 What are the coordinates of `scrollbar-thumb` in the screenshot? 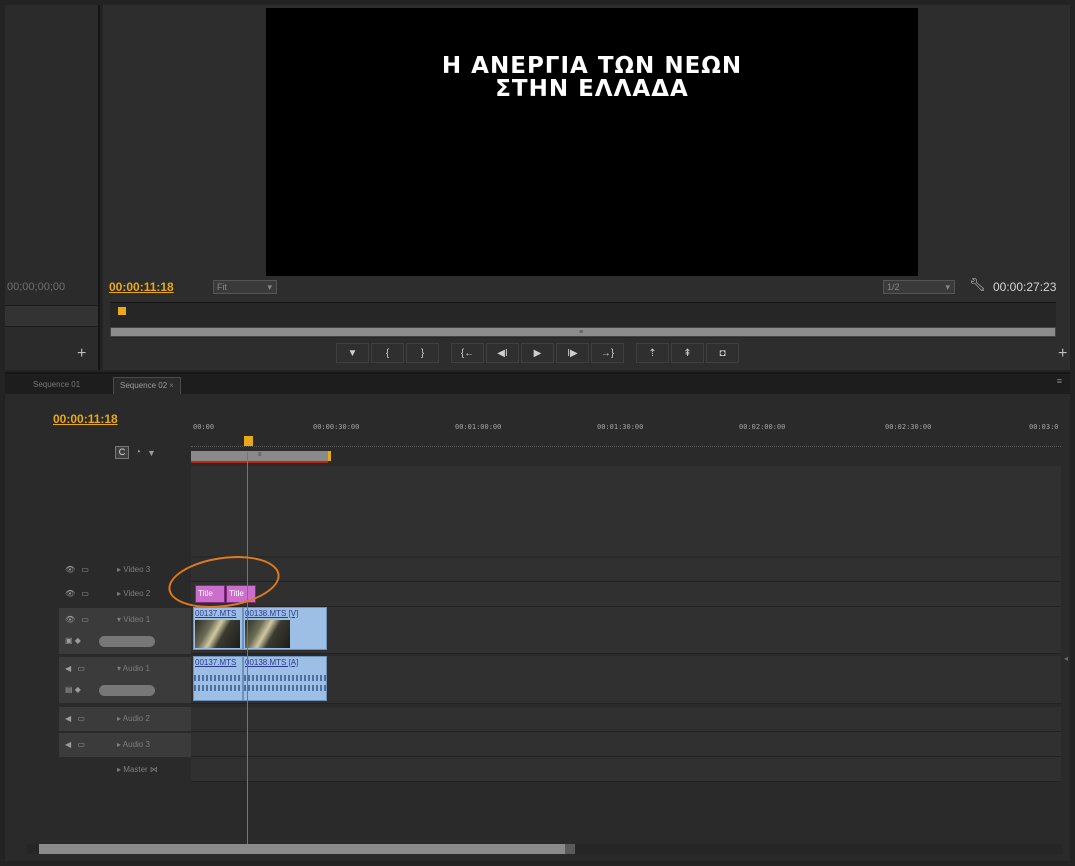 It's located at (302, 849).